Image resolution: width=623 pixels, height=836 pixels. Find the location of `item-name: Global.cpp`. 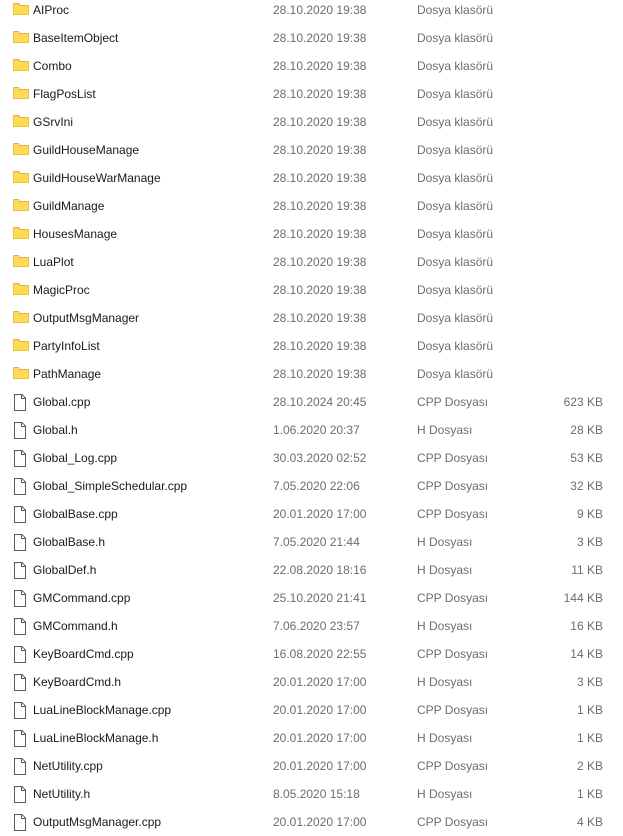

item-name: Global.cpp is located at coordinates (62, 402).